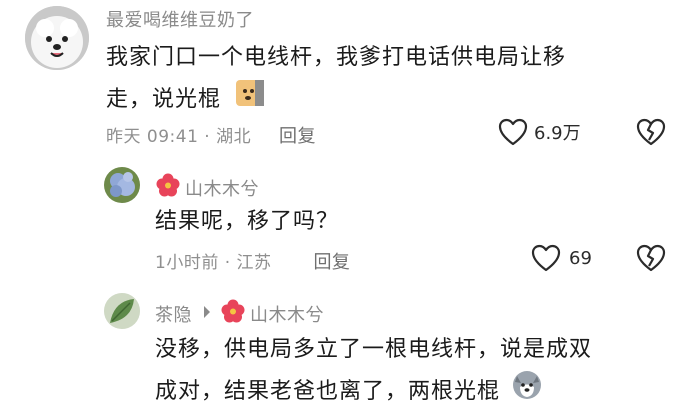  Describe the element at coordinates (580, 258) in the screenshot. I see `comment-2-like-count: 69` at that location.